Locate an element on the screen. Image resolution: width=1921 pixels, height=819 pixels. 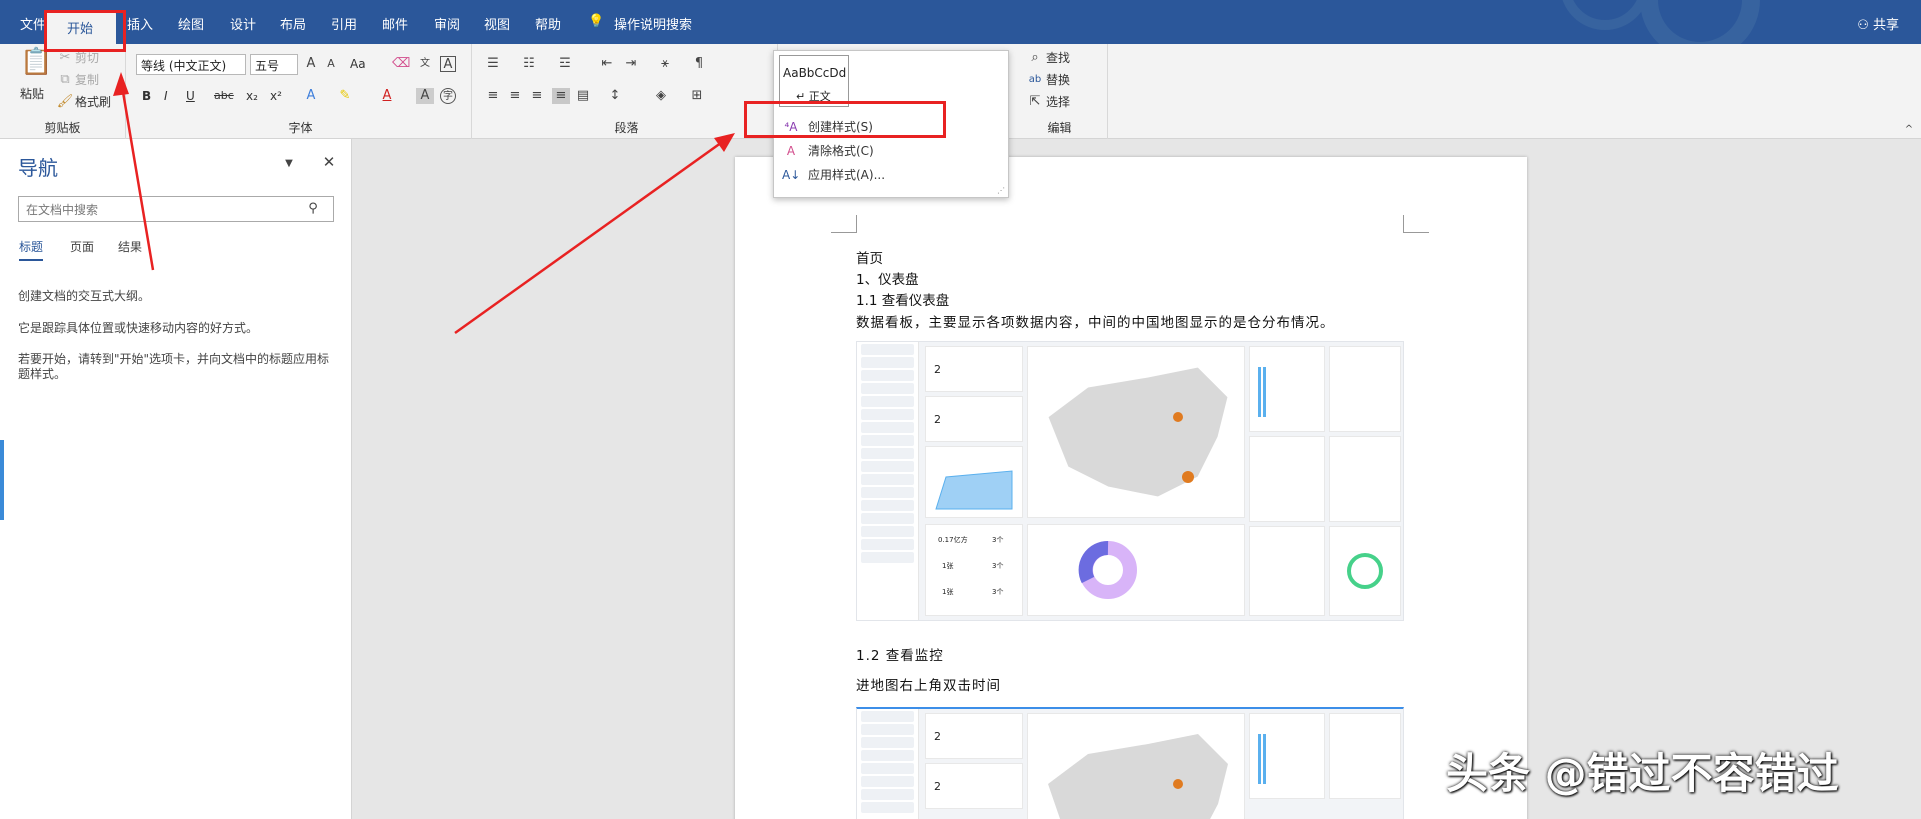
watermark-text: 头条 @错过不容错过 is located at coordinates (1642, 773).